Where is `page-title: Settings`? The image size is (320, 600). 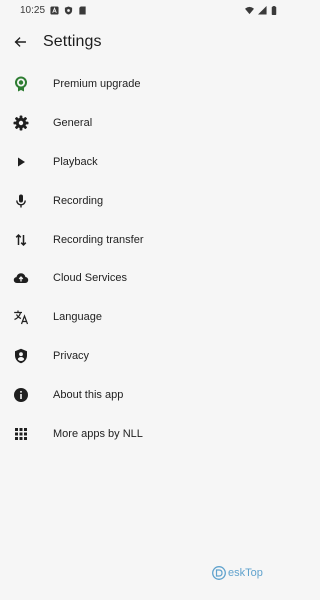 page-title: Settings is located at coordinates (72, 41).